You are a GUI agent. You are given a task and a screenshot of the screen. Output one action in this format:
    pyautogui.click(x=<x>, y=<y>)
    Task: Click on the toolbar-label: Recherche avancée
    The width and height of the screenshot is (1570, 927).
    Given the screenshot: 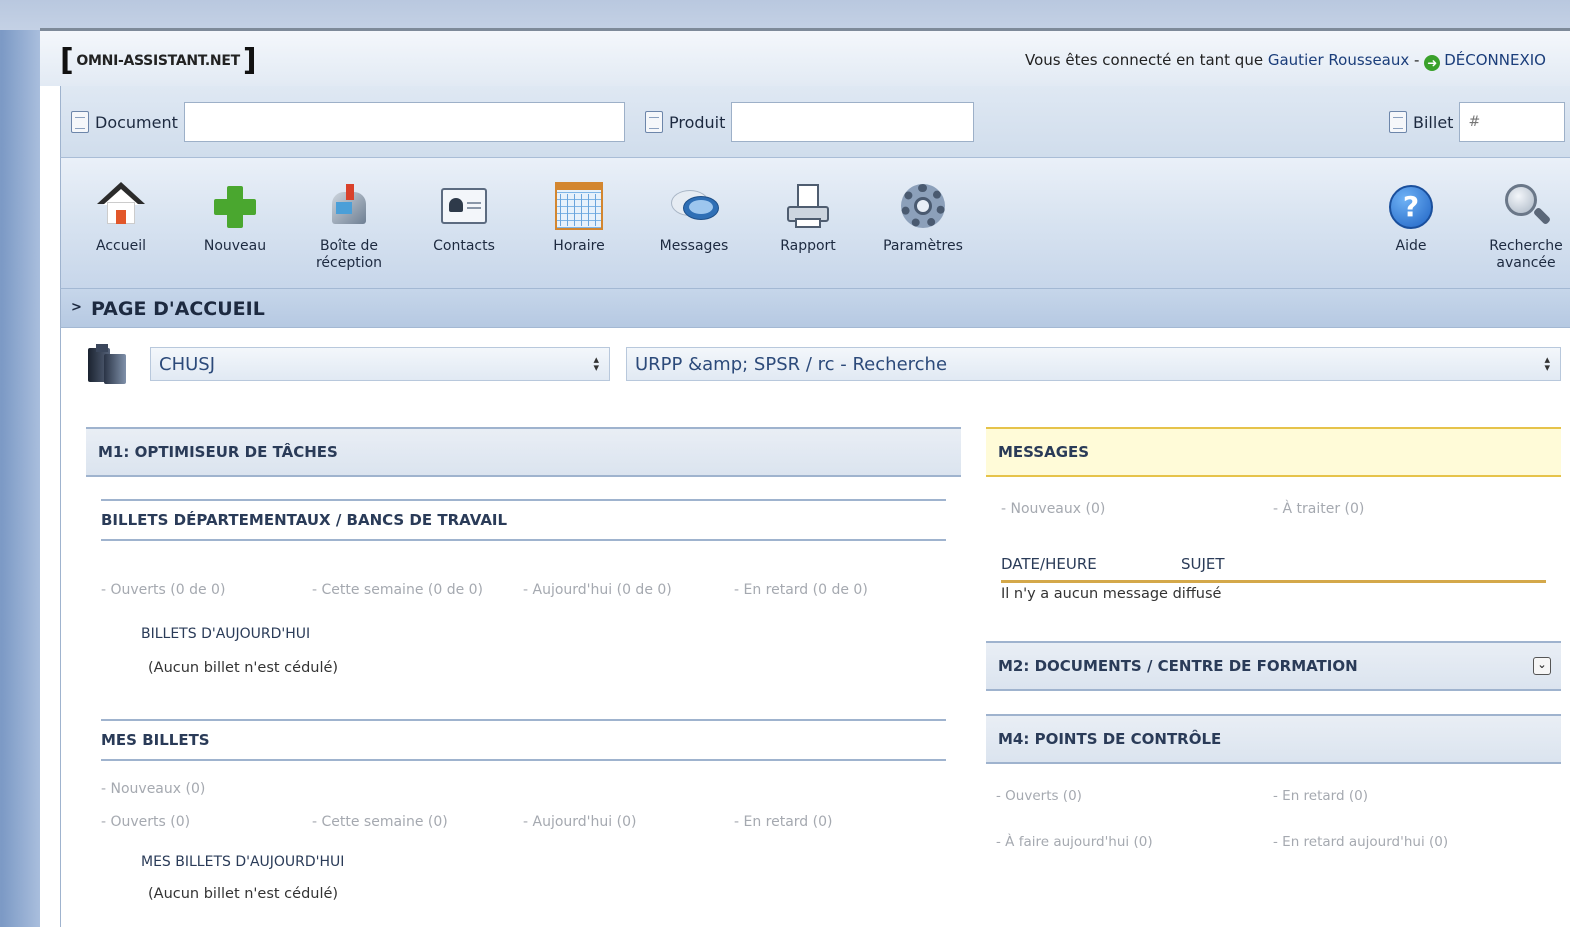 What is the action you would take?
    pyautogui.click(x=1526, y=254)
    